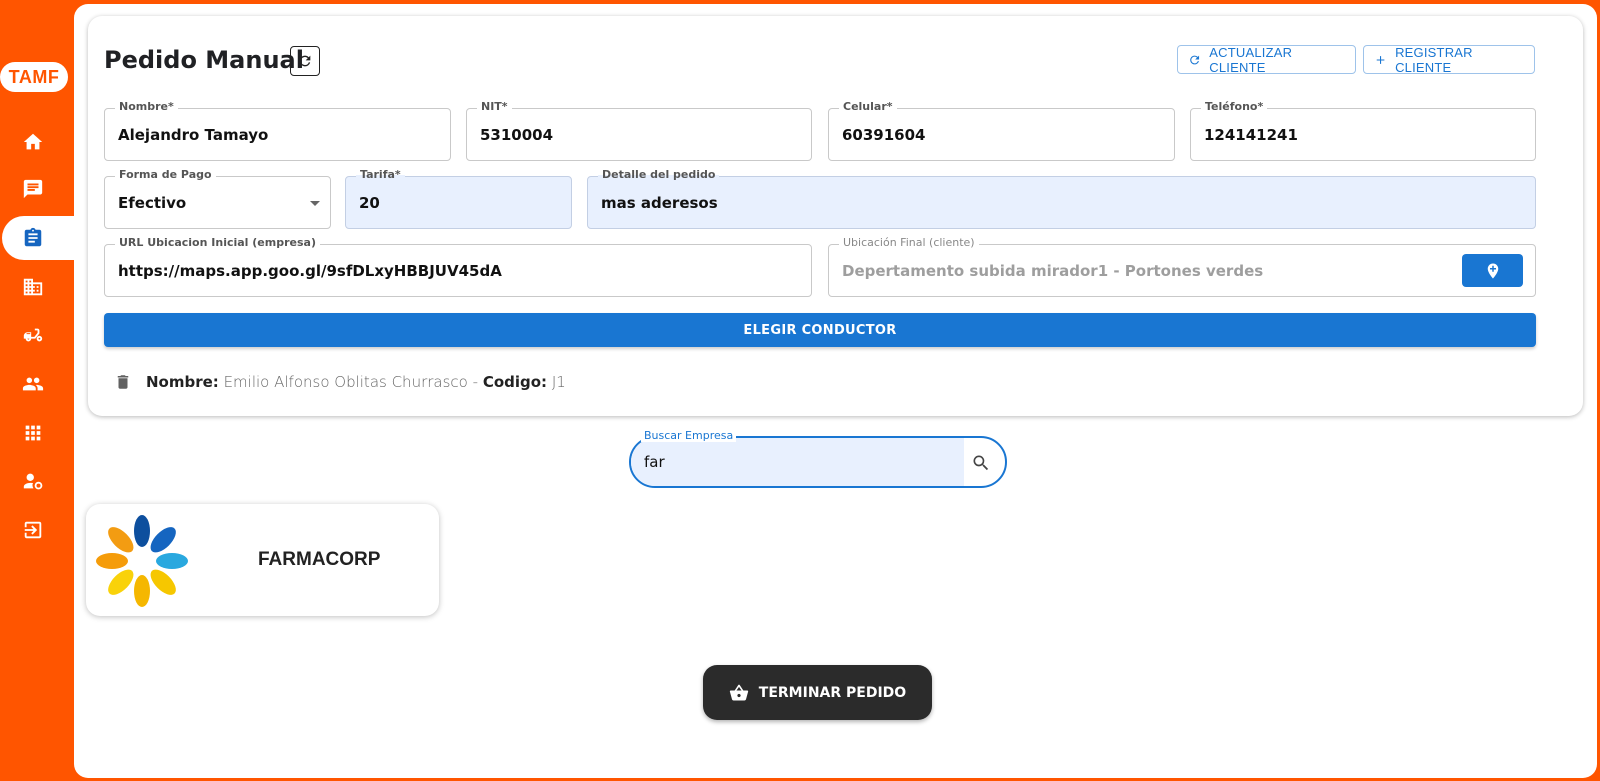 Image resolution: width=1600 pixels, height=781 pixels. I want to click on ubicacion-final-label: Ubicación Final (cliente), so click(909, 242).